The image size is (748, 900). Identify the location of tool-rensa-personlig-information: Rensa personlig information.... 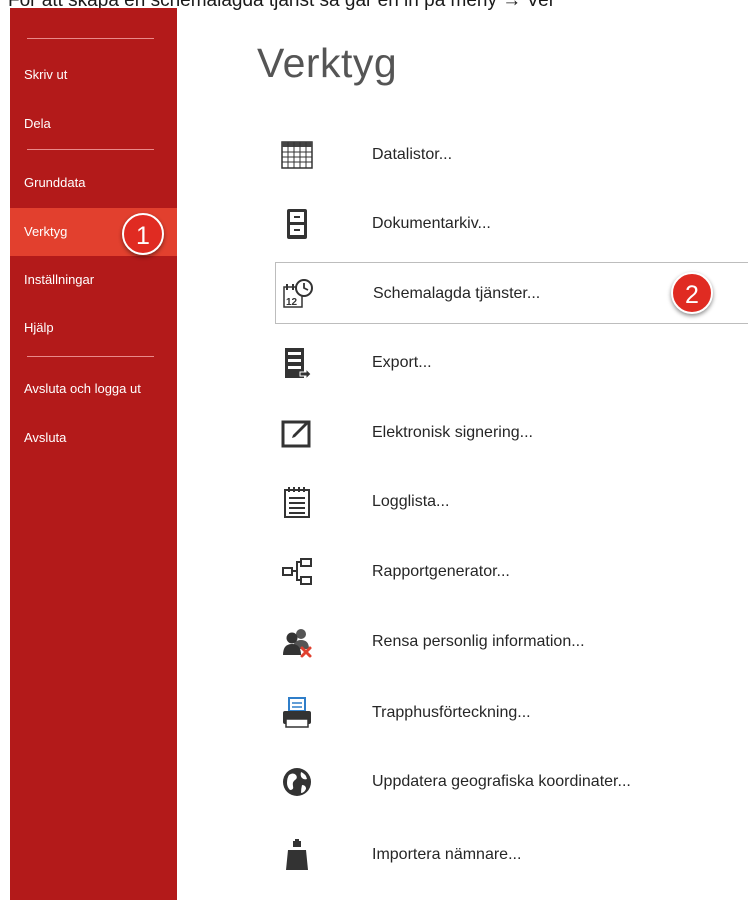
(511, 642).